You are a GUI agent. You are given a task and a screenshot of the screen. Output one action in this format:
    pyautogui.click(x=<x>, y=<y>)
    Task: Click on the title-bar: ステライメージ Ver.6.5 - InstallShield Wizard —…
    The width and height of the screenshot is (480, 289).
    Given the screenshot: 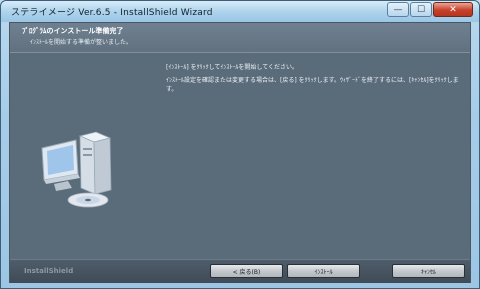 What is the action you would take?
    pyautogui.click(x=240, y=11)
    